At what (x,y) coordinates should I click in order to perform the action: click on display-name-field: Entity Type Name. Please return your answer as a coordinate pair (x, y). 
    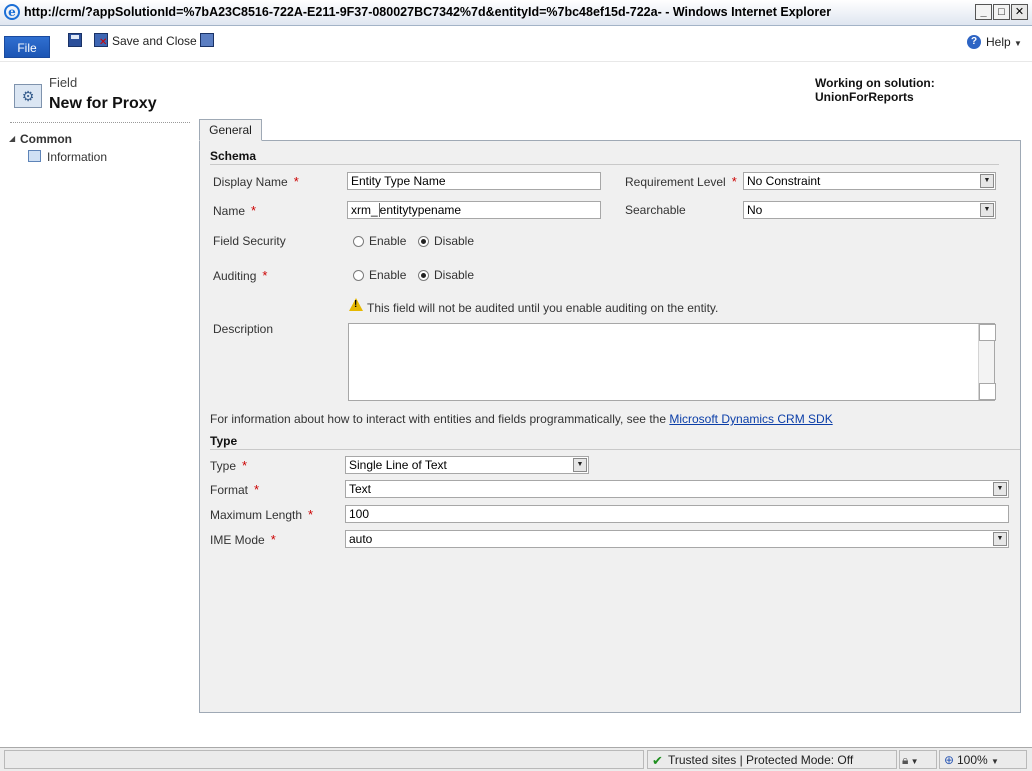
    Looking at the image, I should click on (474, 181).